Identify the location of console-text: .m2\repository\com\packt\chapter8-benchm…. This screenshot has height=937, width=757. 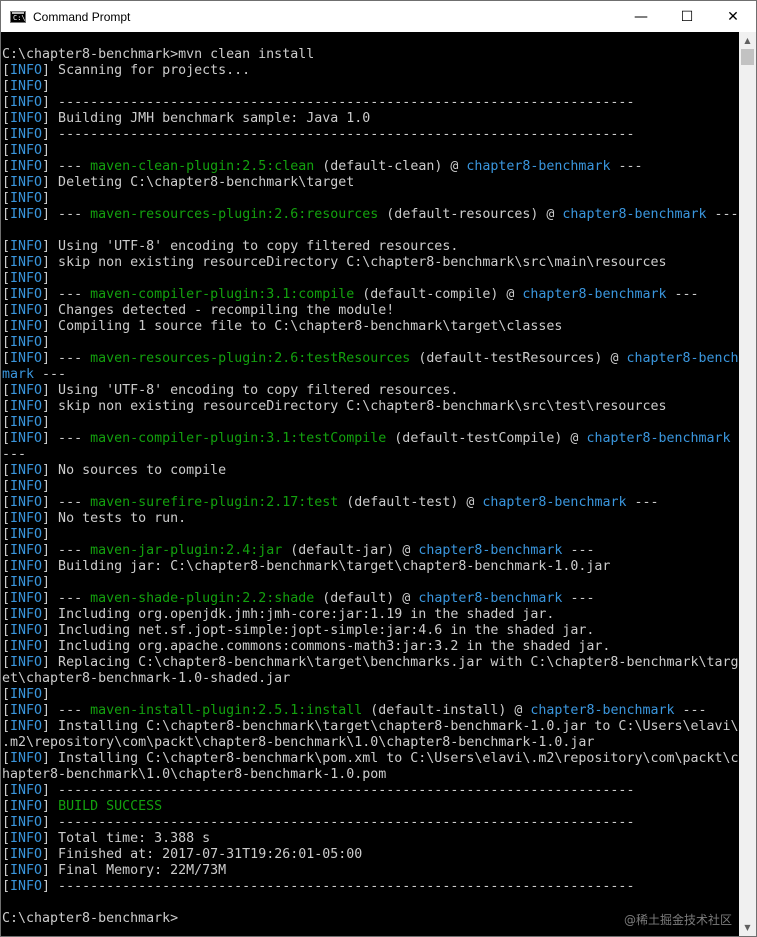
(298, 742).